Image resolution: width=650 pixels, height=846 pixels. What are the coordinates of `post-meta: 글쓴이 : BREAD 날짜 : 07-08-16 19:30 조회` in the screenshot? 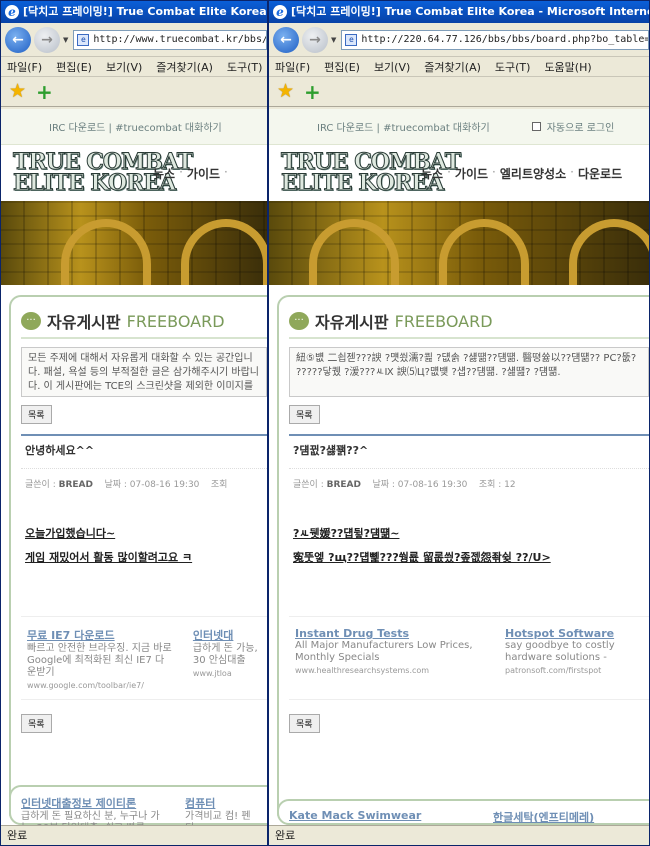 It's located at (144, 483).